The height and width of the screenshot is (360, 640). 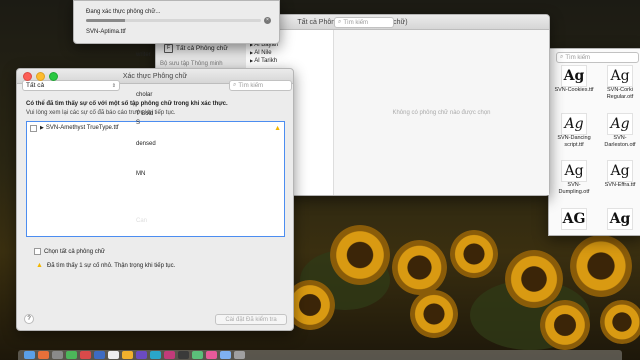 I want to click on zoom-button, so click(x=53, y=76).